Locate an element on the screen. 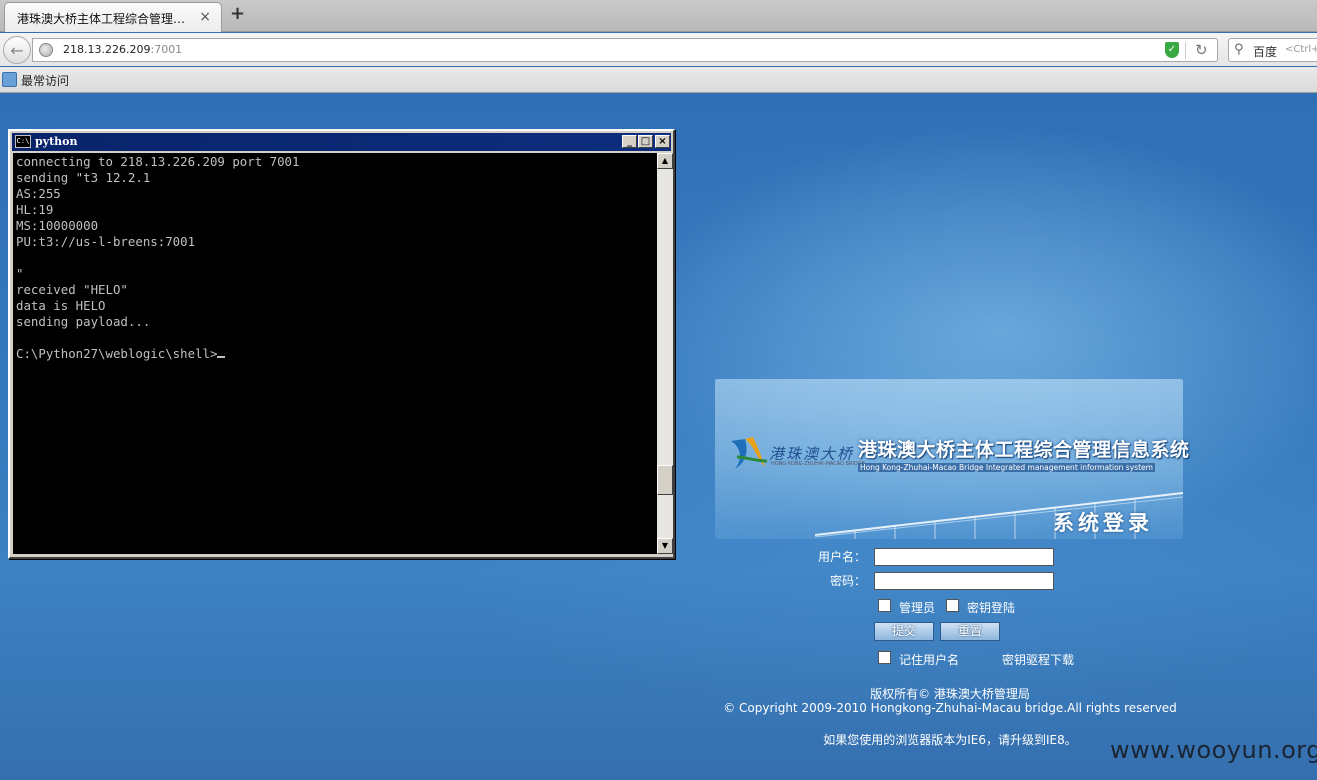 This screenshot has width=1317, height=780. navigation-bar: ← 218.13.226.209:7001 ✓ ↻ ⚲ 百度 <Ctrl+K> is located at coordinates (658, 49).